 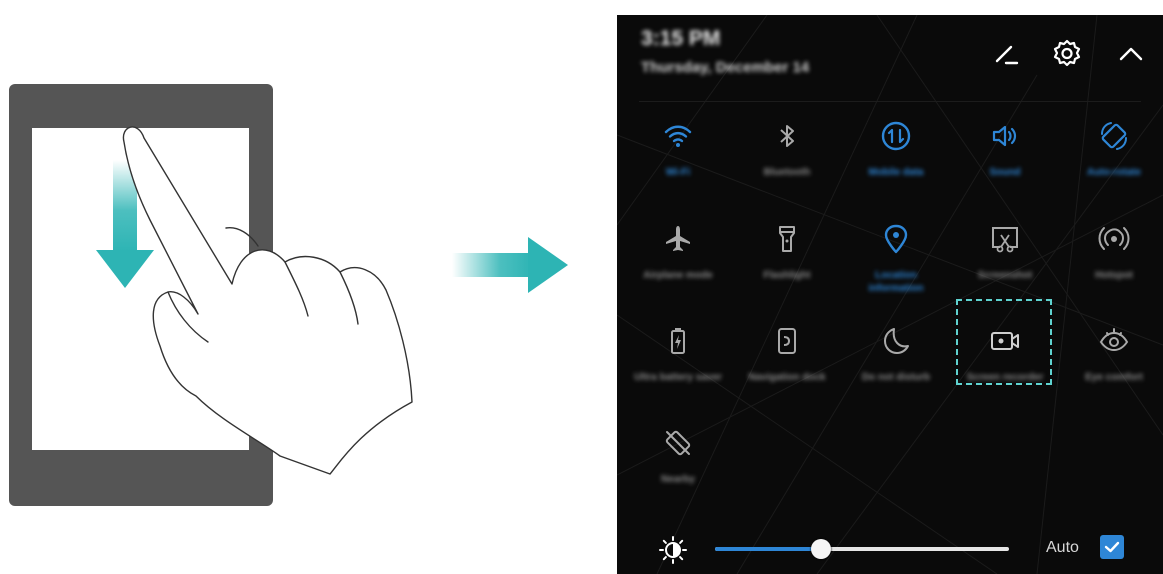 I want to click on location-icon, so click(x=896, y=239).